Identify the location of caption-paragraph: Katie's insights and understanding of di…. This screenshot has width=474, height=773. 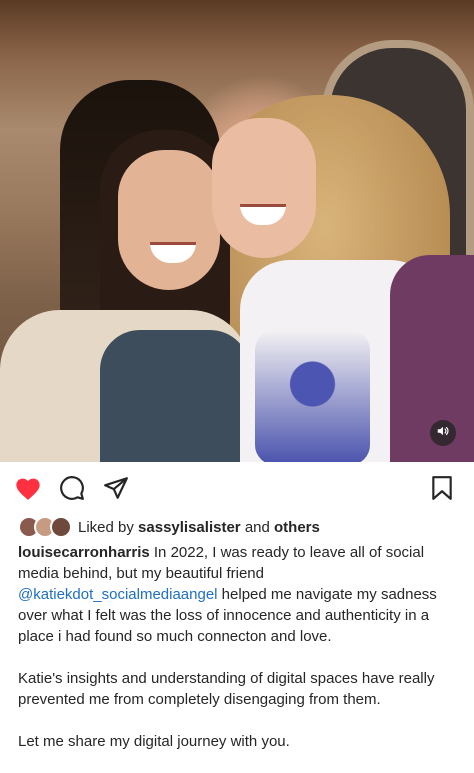
(226, 689).